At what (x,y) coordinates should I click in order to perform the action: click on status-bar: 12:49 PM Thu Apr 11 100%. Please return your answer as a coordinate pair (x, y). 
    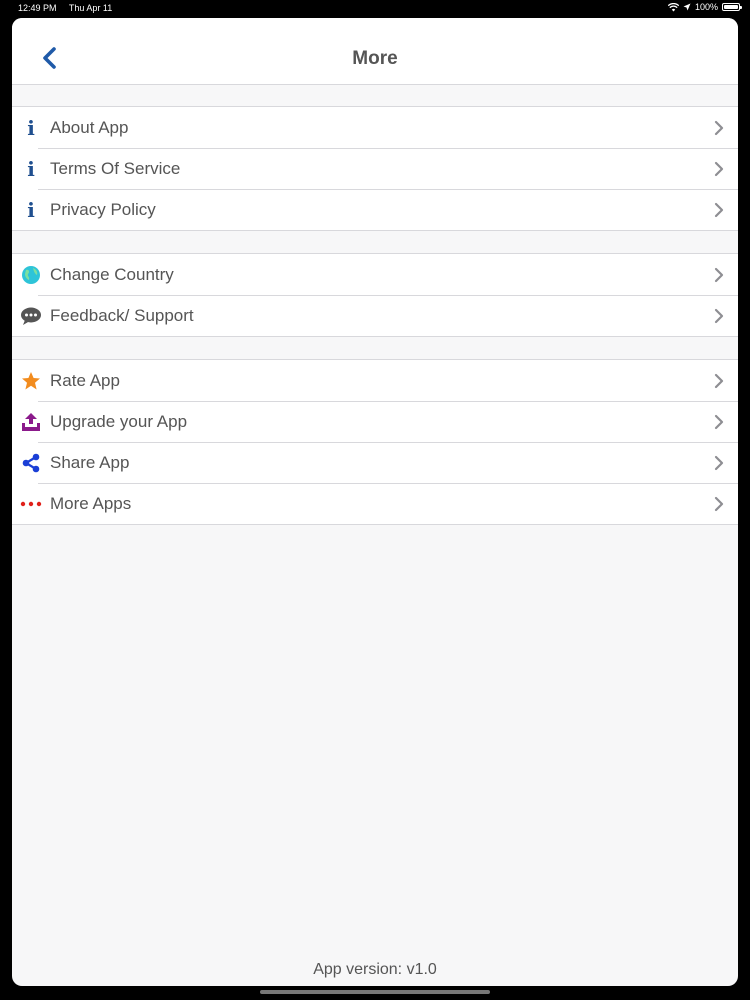
    Looking at the image, I should click on (375, 8).